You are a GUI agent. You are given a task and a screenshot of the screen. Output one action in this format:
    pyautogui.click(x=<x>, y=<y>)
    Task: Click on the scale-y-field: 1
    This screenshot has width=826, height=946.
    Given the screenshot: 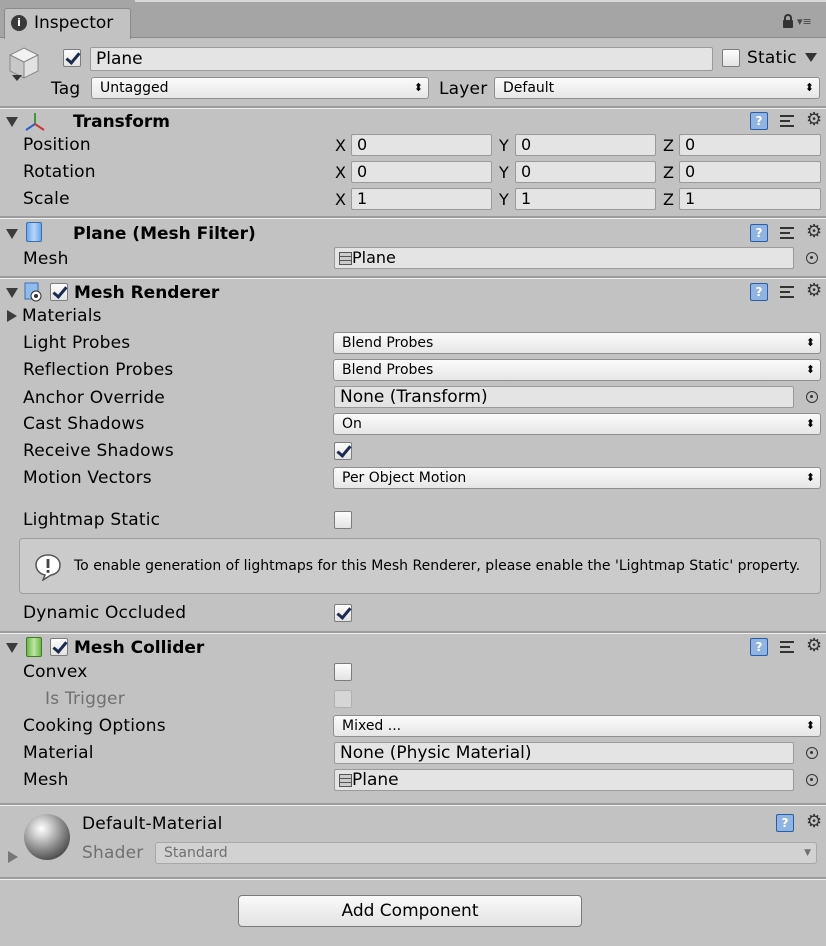 What is the action you would take?
    pyautogui.click(x=585, y=199)
    